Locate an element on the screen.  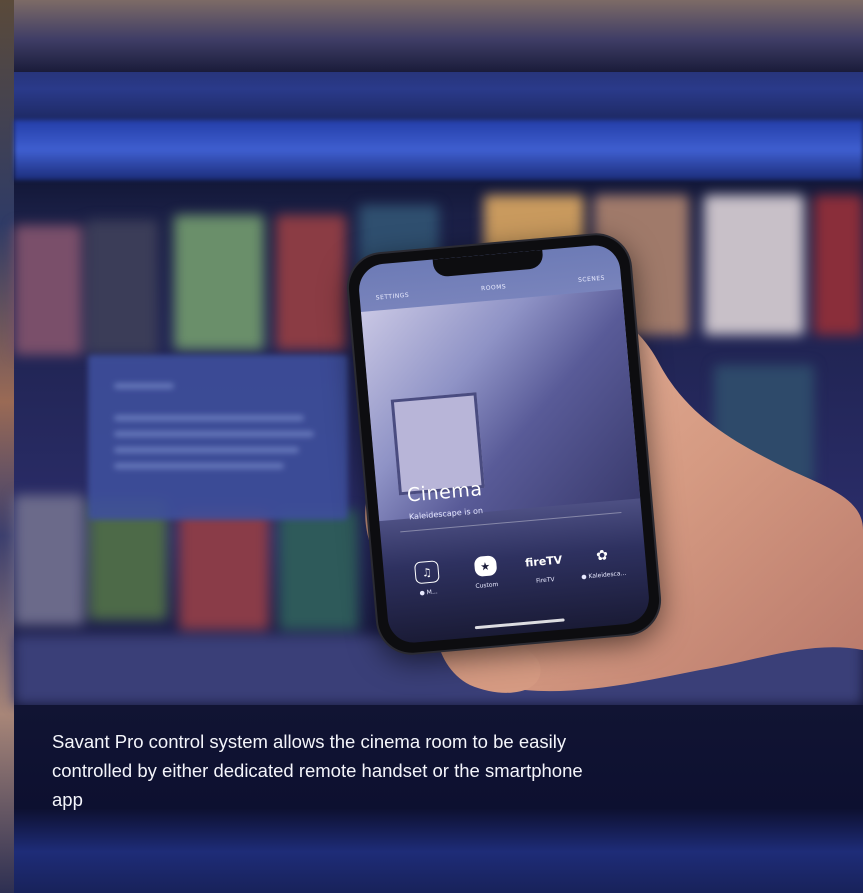
blurred-info-card is located at coordinates (218, 437).